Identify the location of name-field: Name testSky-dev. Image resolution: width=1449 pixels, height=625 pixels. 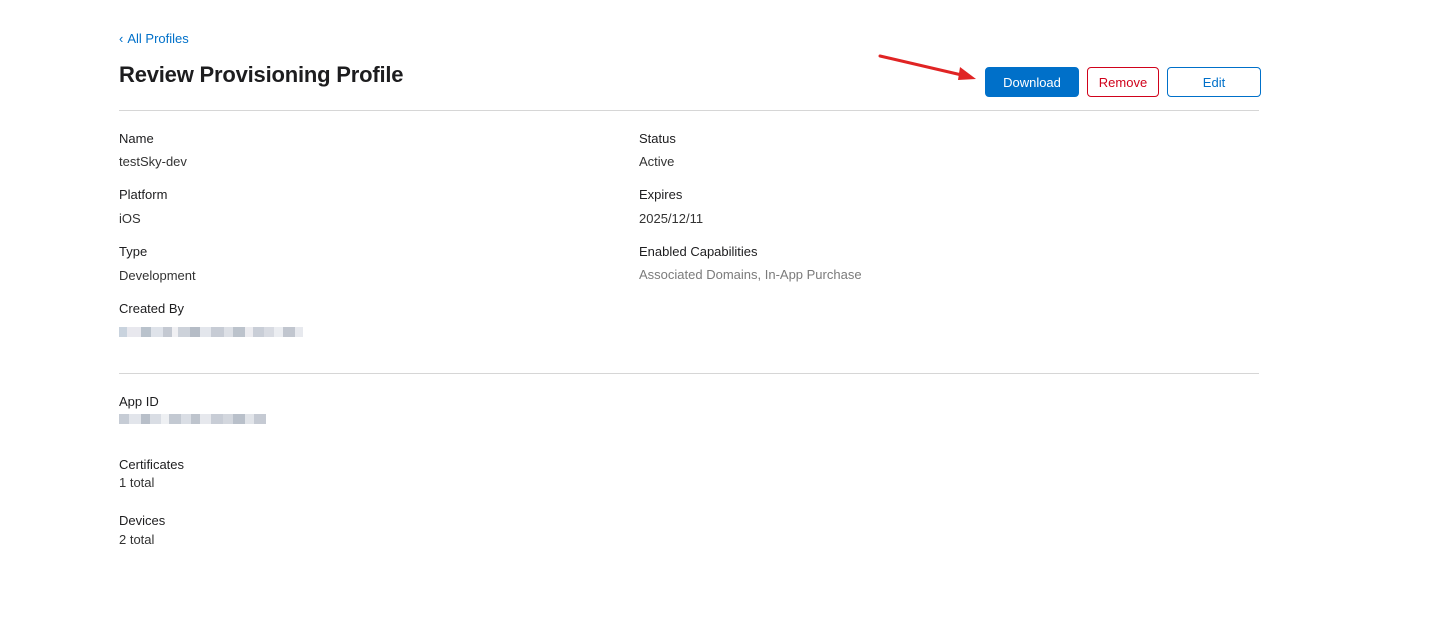
(153, 150).